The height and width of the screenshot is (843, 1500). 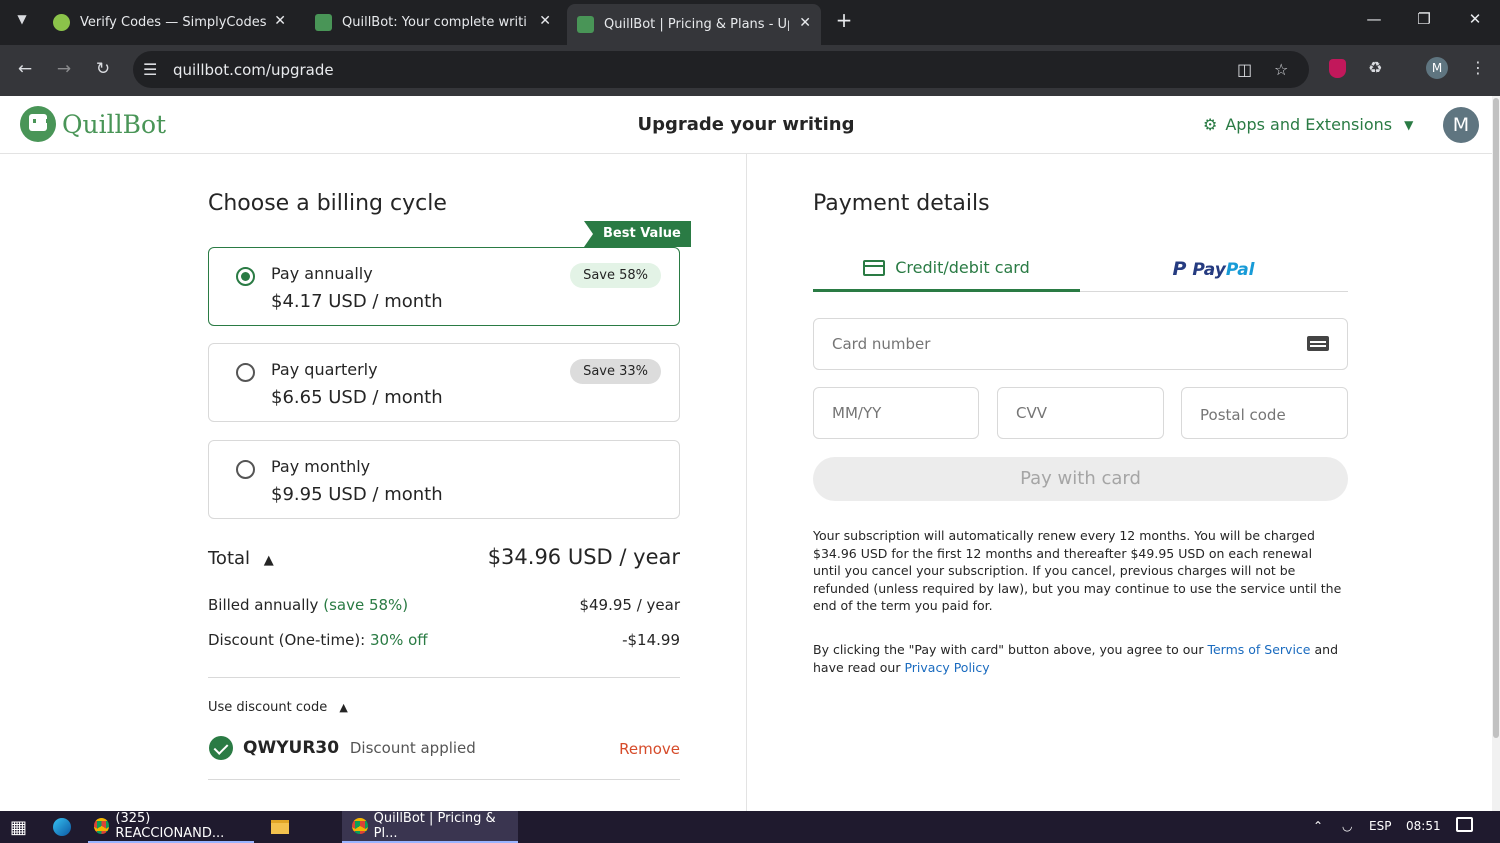 What do you see at coordinates (649, 749) in the screenshot?
I see `remove-code-button: Remove` at bounding box center [649, 749].